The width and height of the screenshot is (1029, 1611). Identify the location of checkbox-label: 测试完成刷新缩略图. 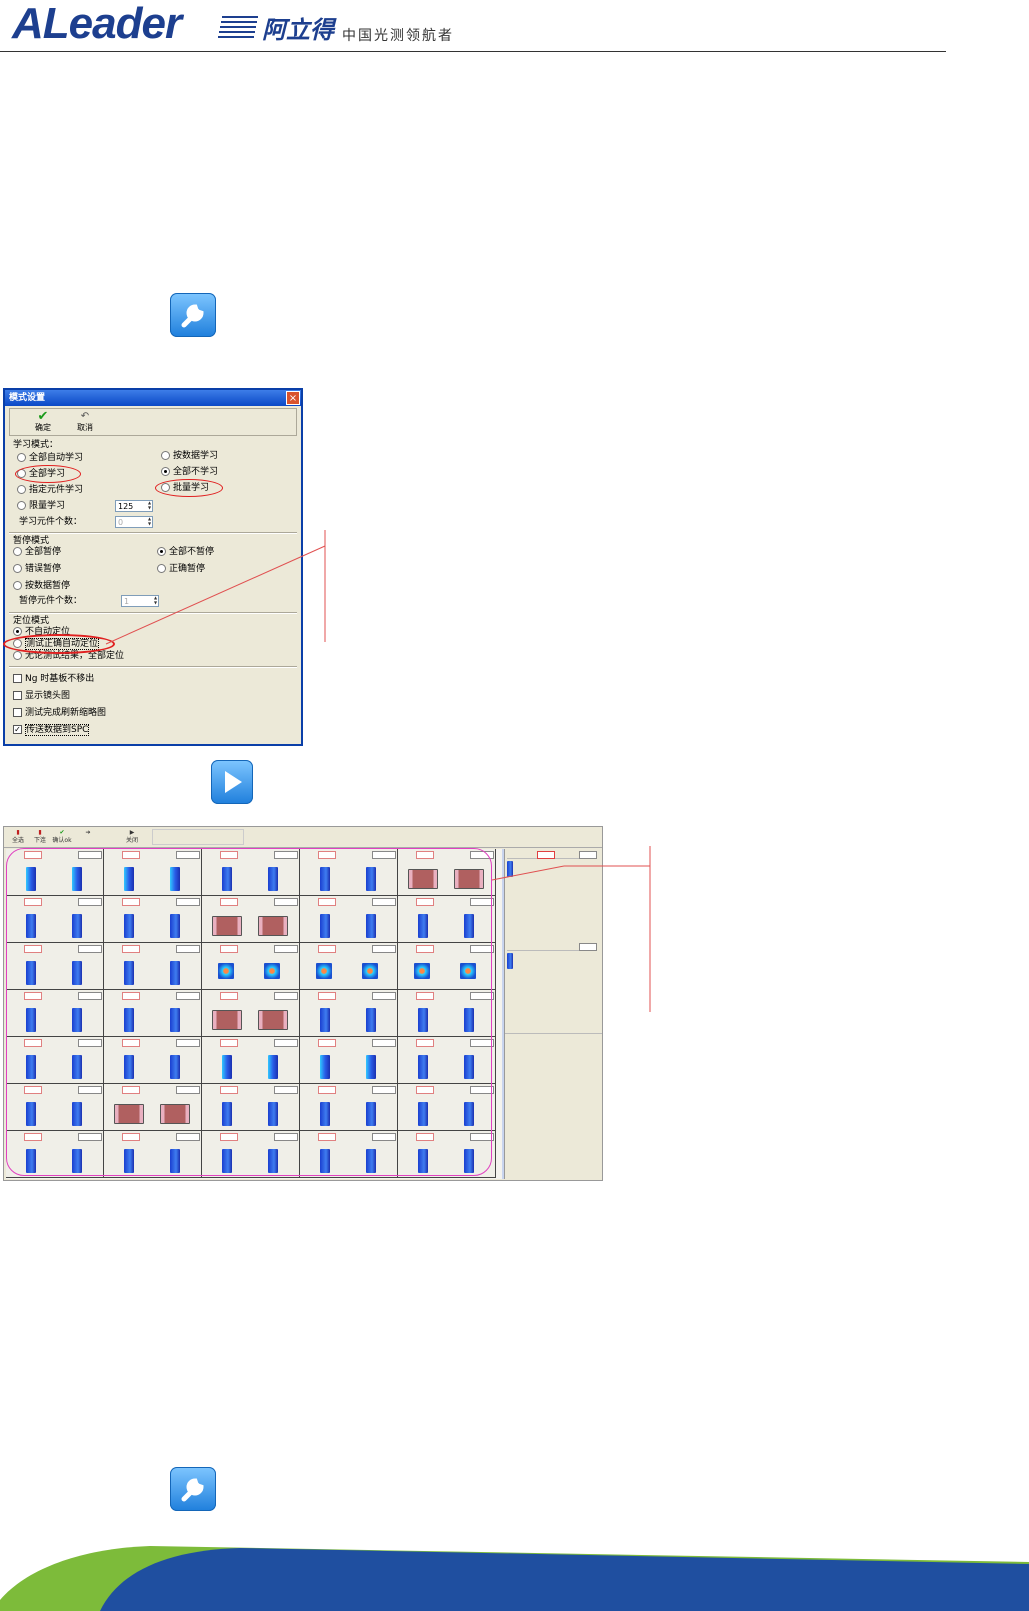
(66, 713).